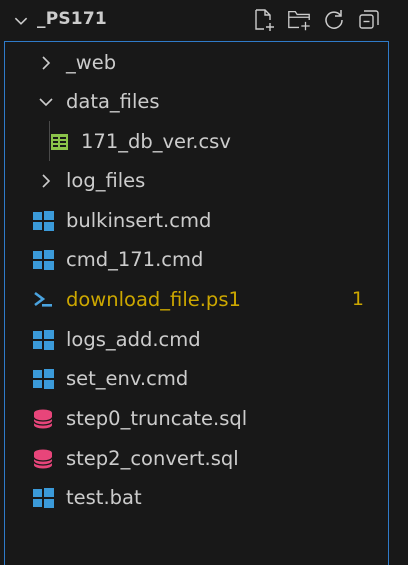 The width and height of the screenshot is (408, 565). I want to click on new-folder-button, so click(299, 20).